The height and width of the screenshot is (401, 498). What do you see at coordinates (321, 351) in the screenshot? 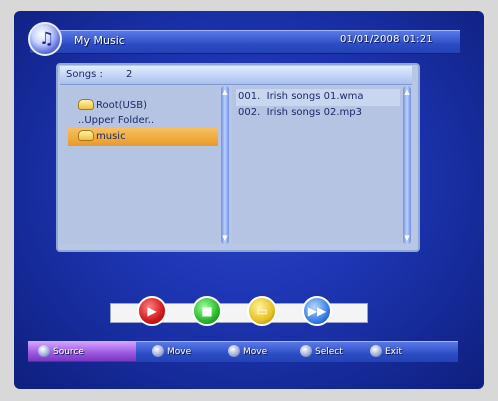
I see `help-select: Select` at bounding box center [321, 351].